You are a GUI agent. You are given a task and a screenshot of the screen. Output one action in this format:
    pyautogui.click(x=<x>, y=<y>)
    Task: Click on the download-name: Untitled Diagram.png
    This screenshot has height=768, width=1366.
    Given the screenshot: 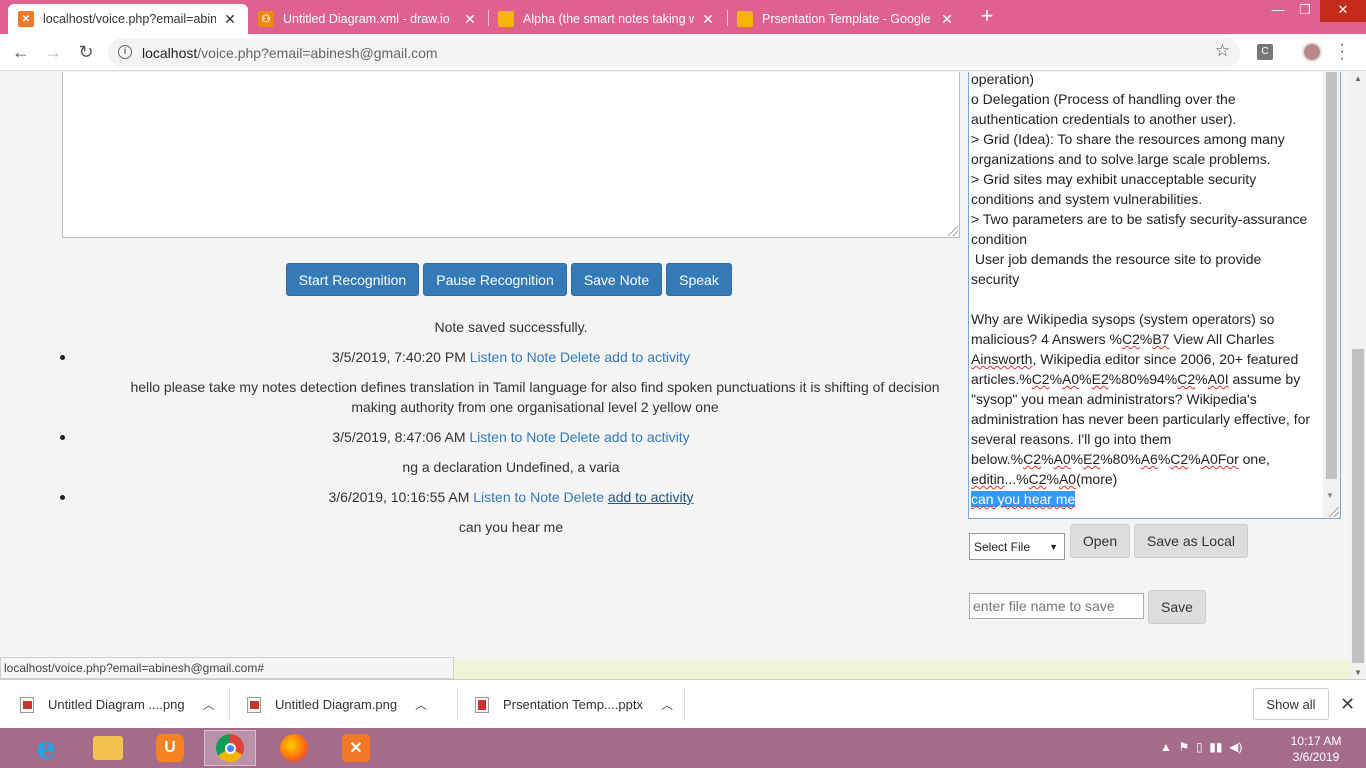 What is the action you would take?
    pyautogui.click(x=336, y=704)
    